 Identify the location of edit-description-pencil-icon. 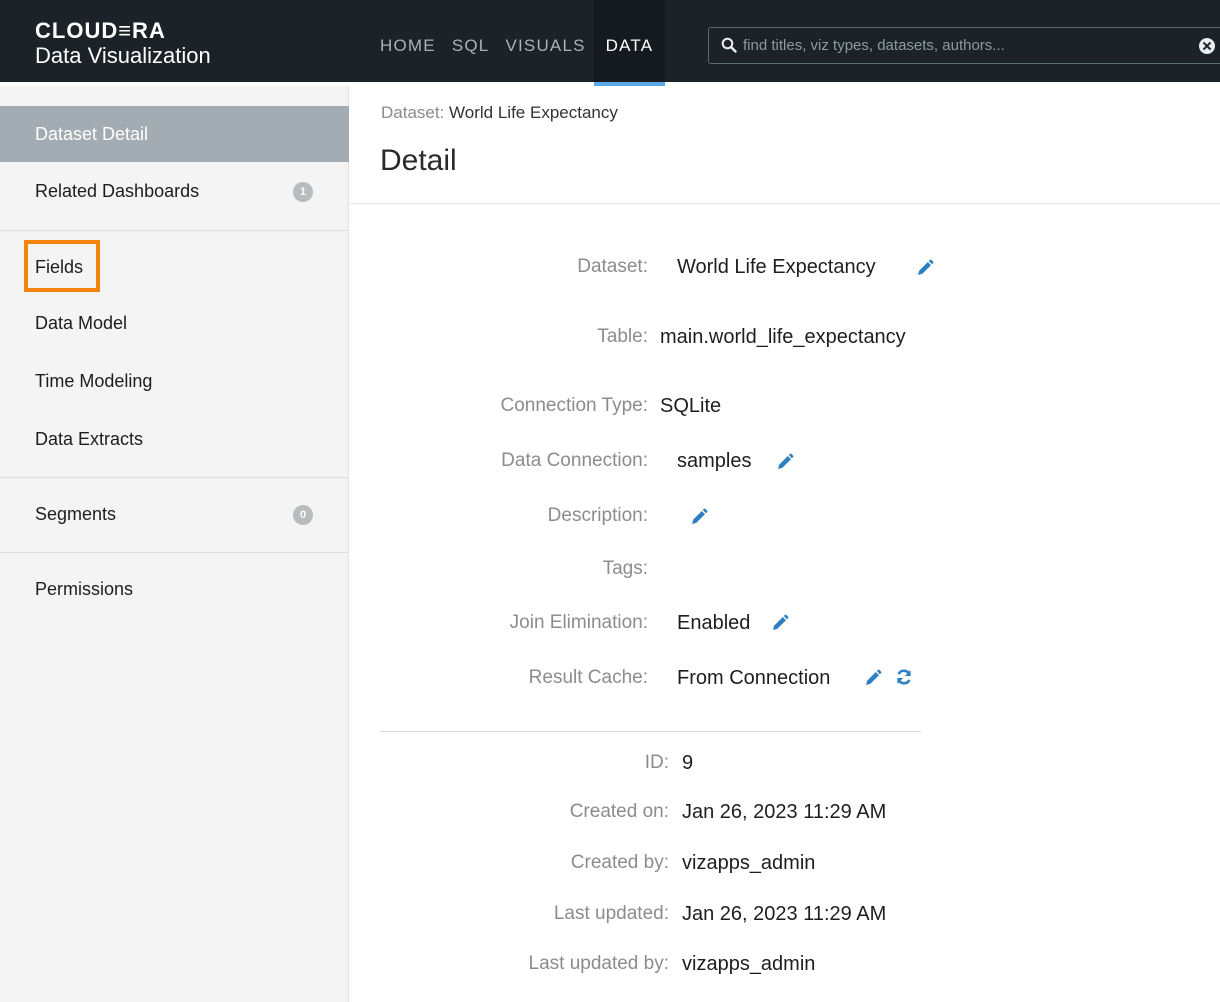
(699, 517).